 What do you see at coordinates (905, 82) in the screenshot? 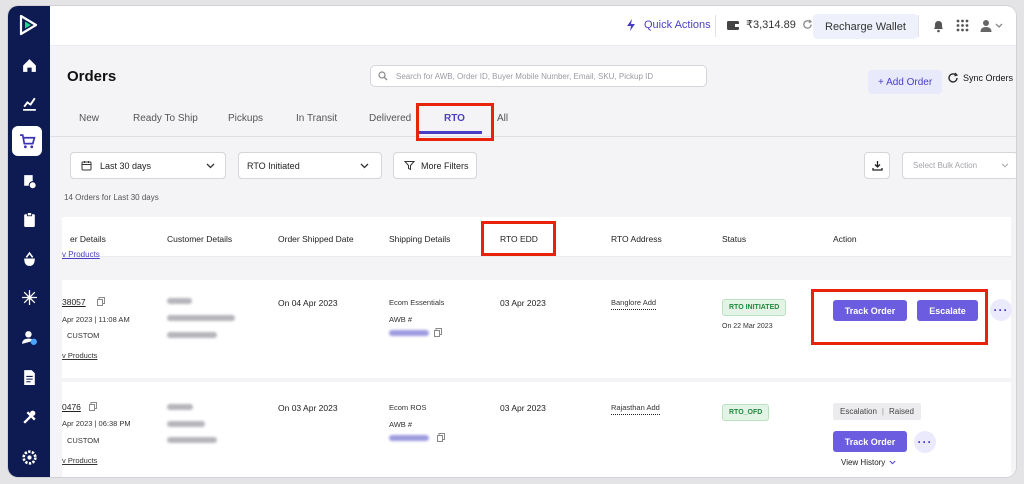
I see `add-order-button: + Add Order` at bounding box center [905, 82].